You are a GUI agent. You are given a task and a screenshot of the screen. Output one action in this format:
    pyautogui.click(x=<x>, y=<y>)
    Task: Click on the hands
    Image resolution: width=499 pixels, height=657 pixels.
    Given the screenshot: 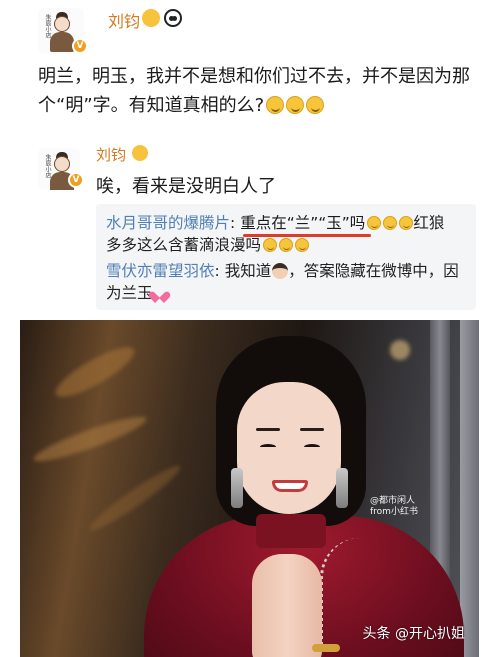 What is the action you would take?
    pyautogui.click(x=287, y=605)
    